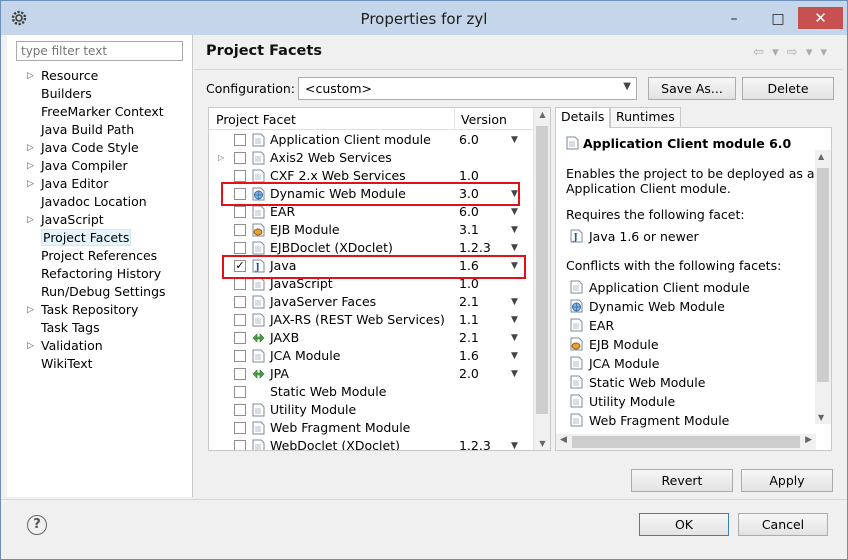 This screenshot has height=560, width=848. I want to click on maximize-button: □, so click(778, 19).